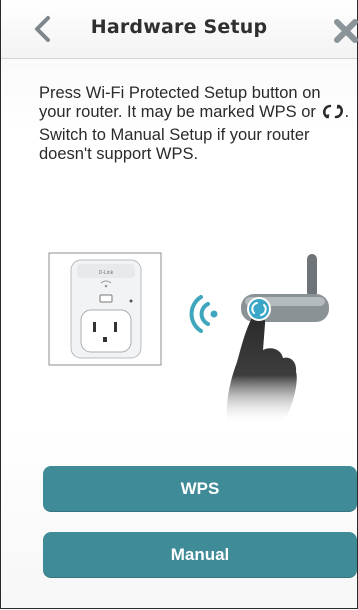 The height and width of the screenshot is (610, 358). What do you see at coordinates (106, 273) in the screenshot?
I see `plug-brand-text: D-Link` at bounding box center [106, 273].